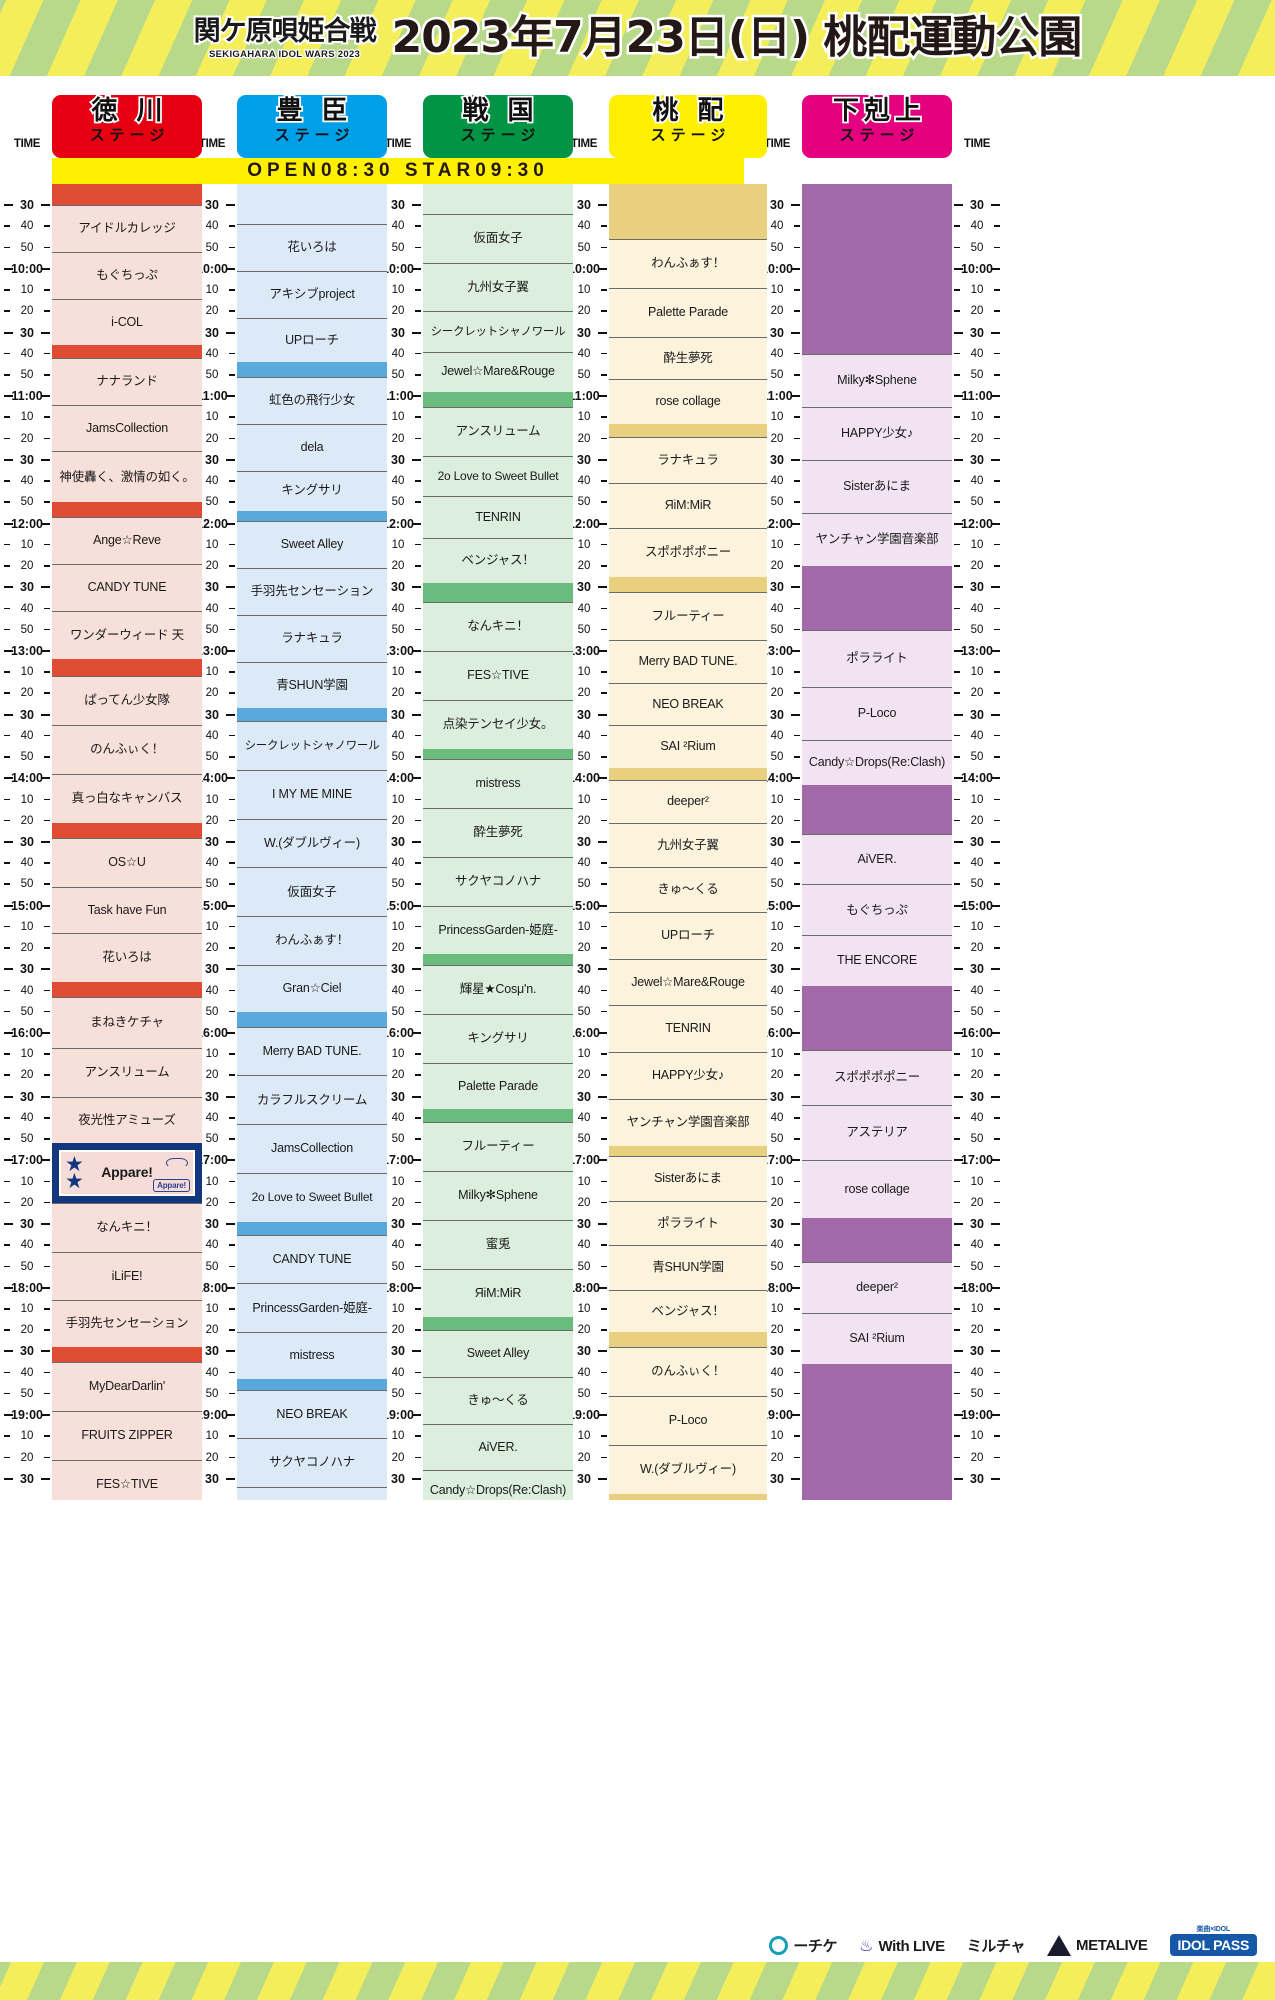 The width and height of the screenshot is (1275, 2000). I want to click on schedule-slot: rose collage, so click(877, 1189).